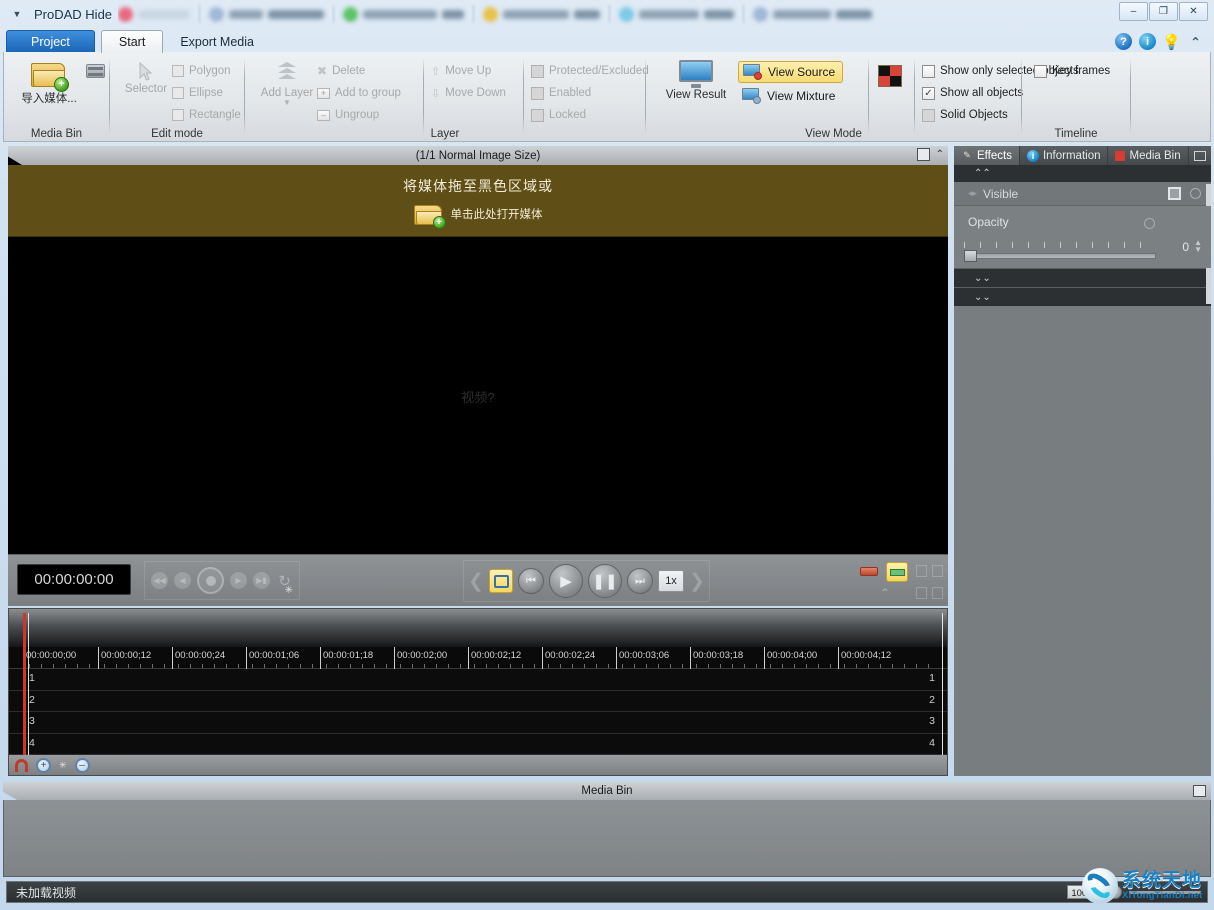  I want to click on tab-start: Start, so click(132, 41).